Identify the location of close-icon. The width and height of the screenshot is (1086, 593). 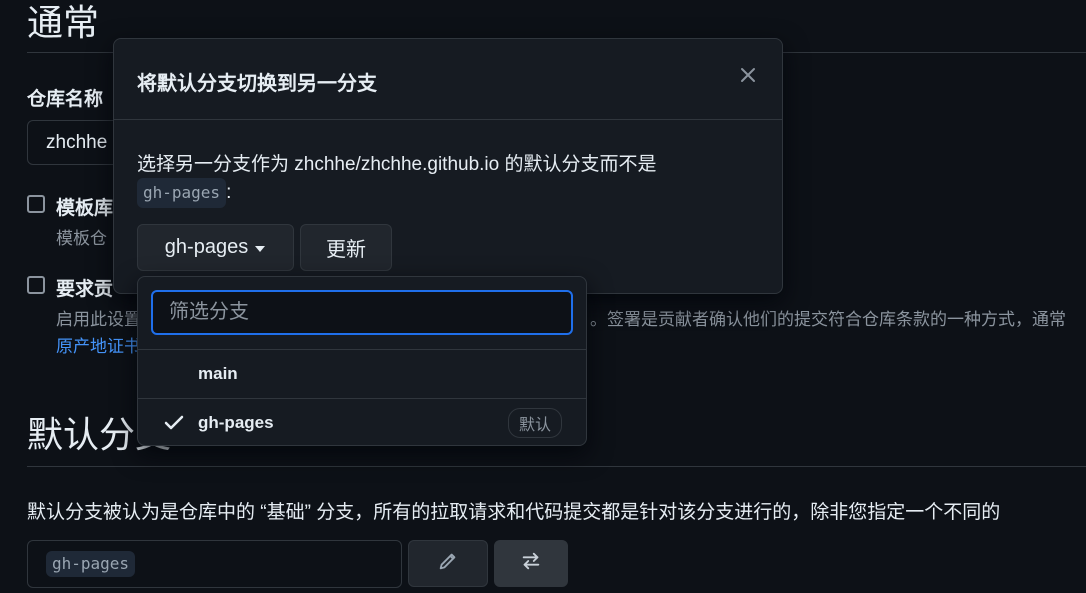
(748, 77).